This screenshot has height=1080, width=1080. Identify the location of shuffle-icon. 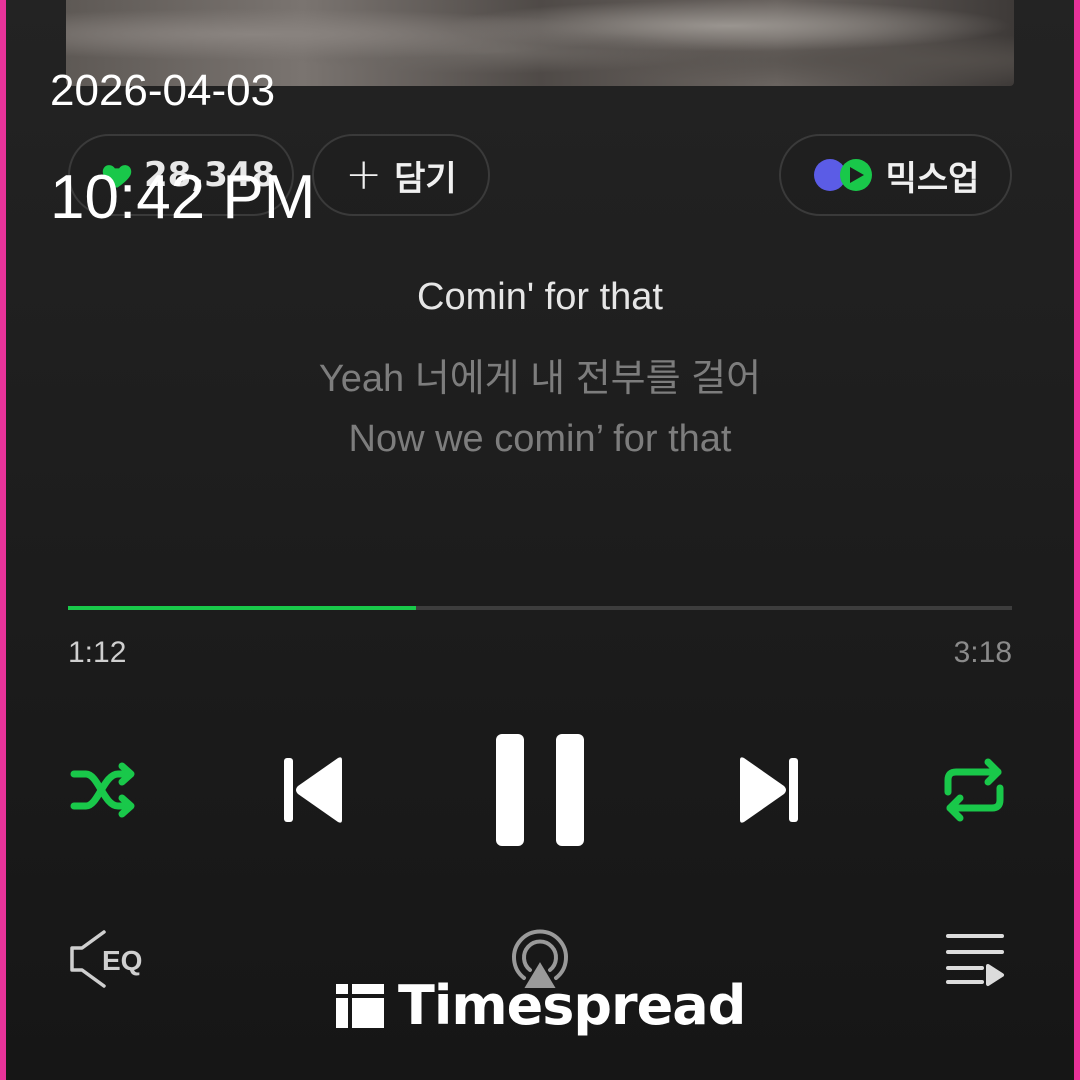
(102, 790).